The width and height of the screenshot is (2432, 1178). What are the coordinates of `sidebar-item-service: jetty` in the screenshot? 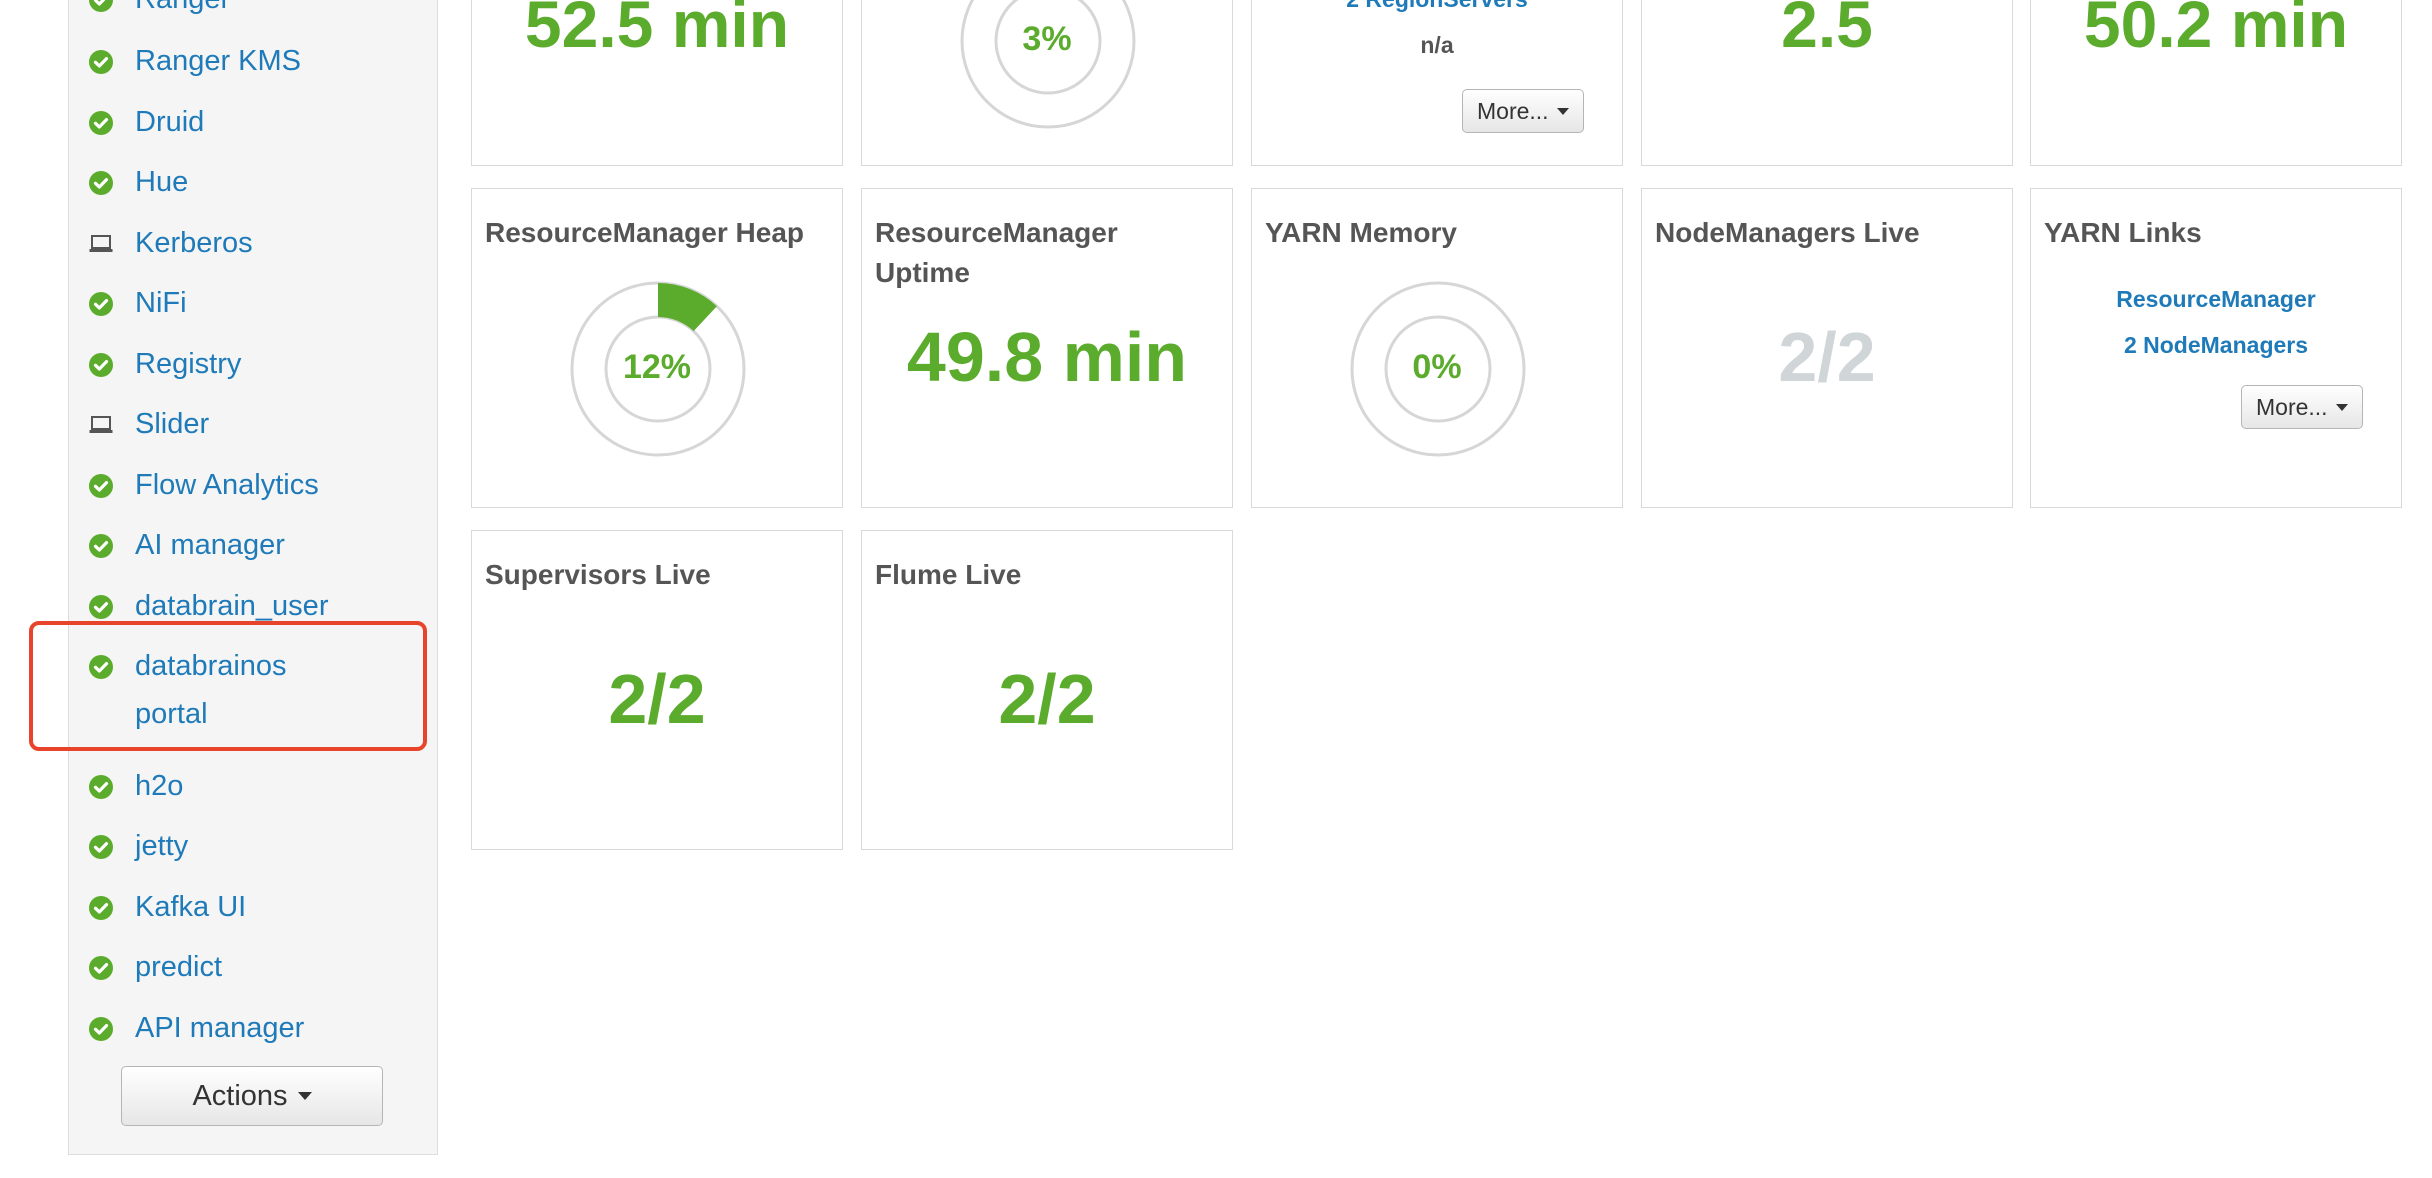 It's located at (254, 850).